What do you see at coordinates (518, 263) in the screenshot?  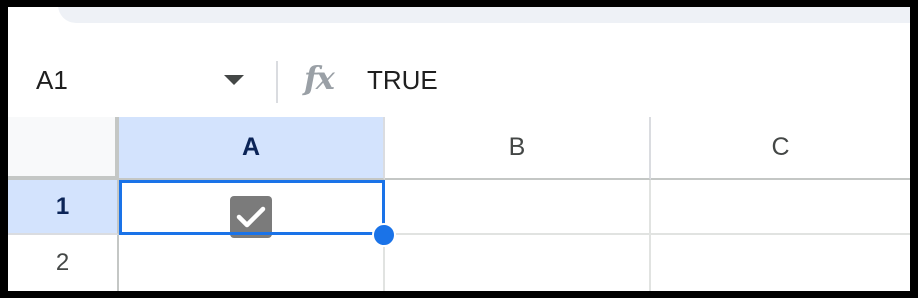 I see `cell-b2` at bounding box center [518, 263].